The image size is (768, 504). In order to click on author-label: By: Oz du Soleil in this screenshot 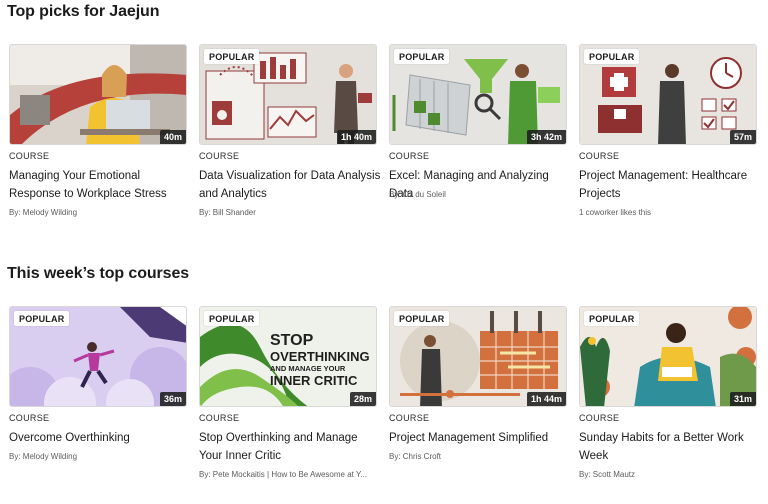, I will do `click(417, 194)`.